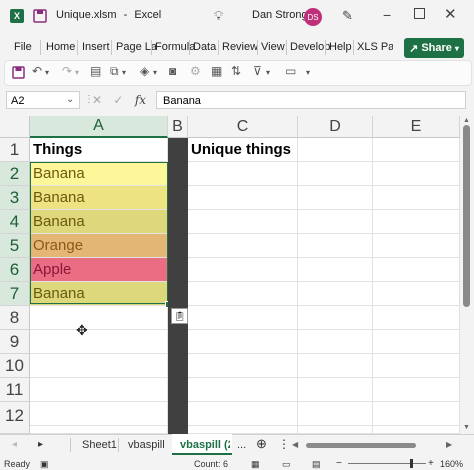 The height and width of the screenshot is (470, 474). Describe the element at coordinates (15, 198) in the screenshot. I see `row-header: 3` at that location.